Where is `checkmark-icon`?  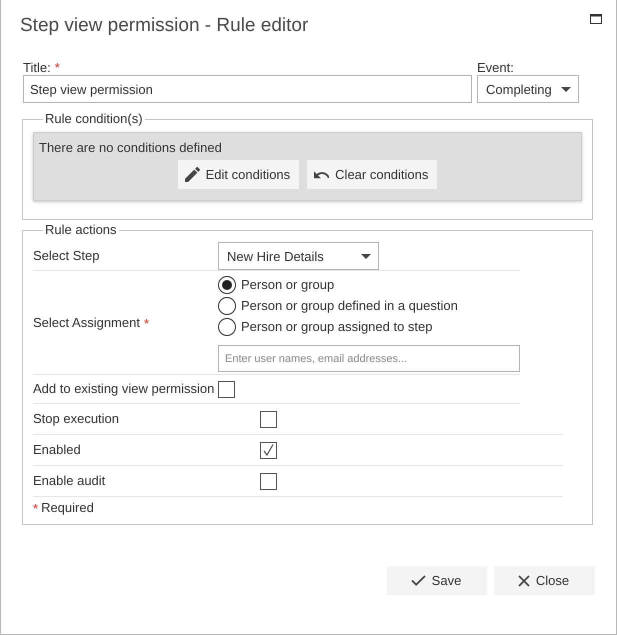 checkmark-icon is located at coordinates (268, 450).